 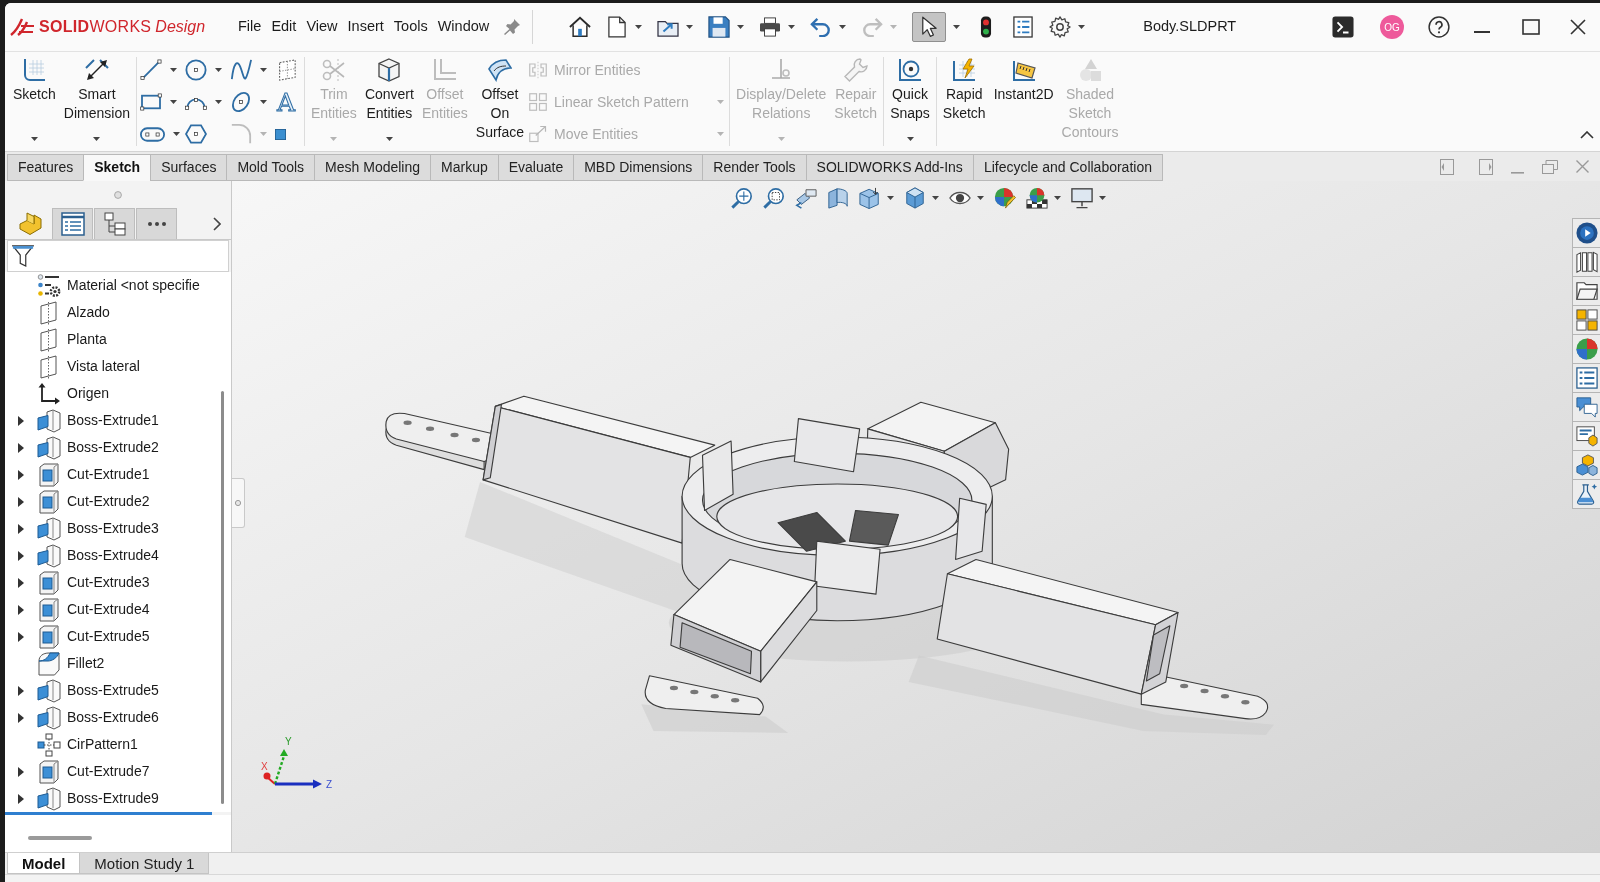 I want to click on line-icon, so click(x=150, y=70).